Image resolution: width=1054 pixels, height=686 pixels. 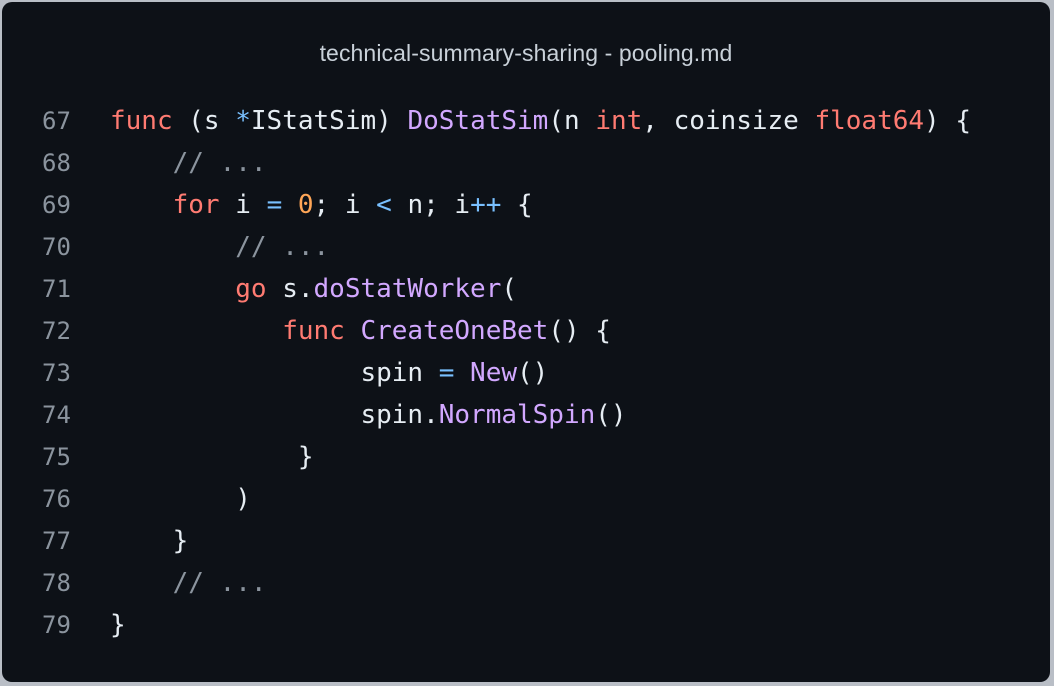 What do you see at coordinates (384, 205) in the screenshot?
I see `code-token: <` at bounding box center [384, 205].